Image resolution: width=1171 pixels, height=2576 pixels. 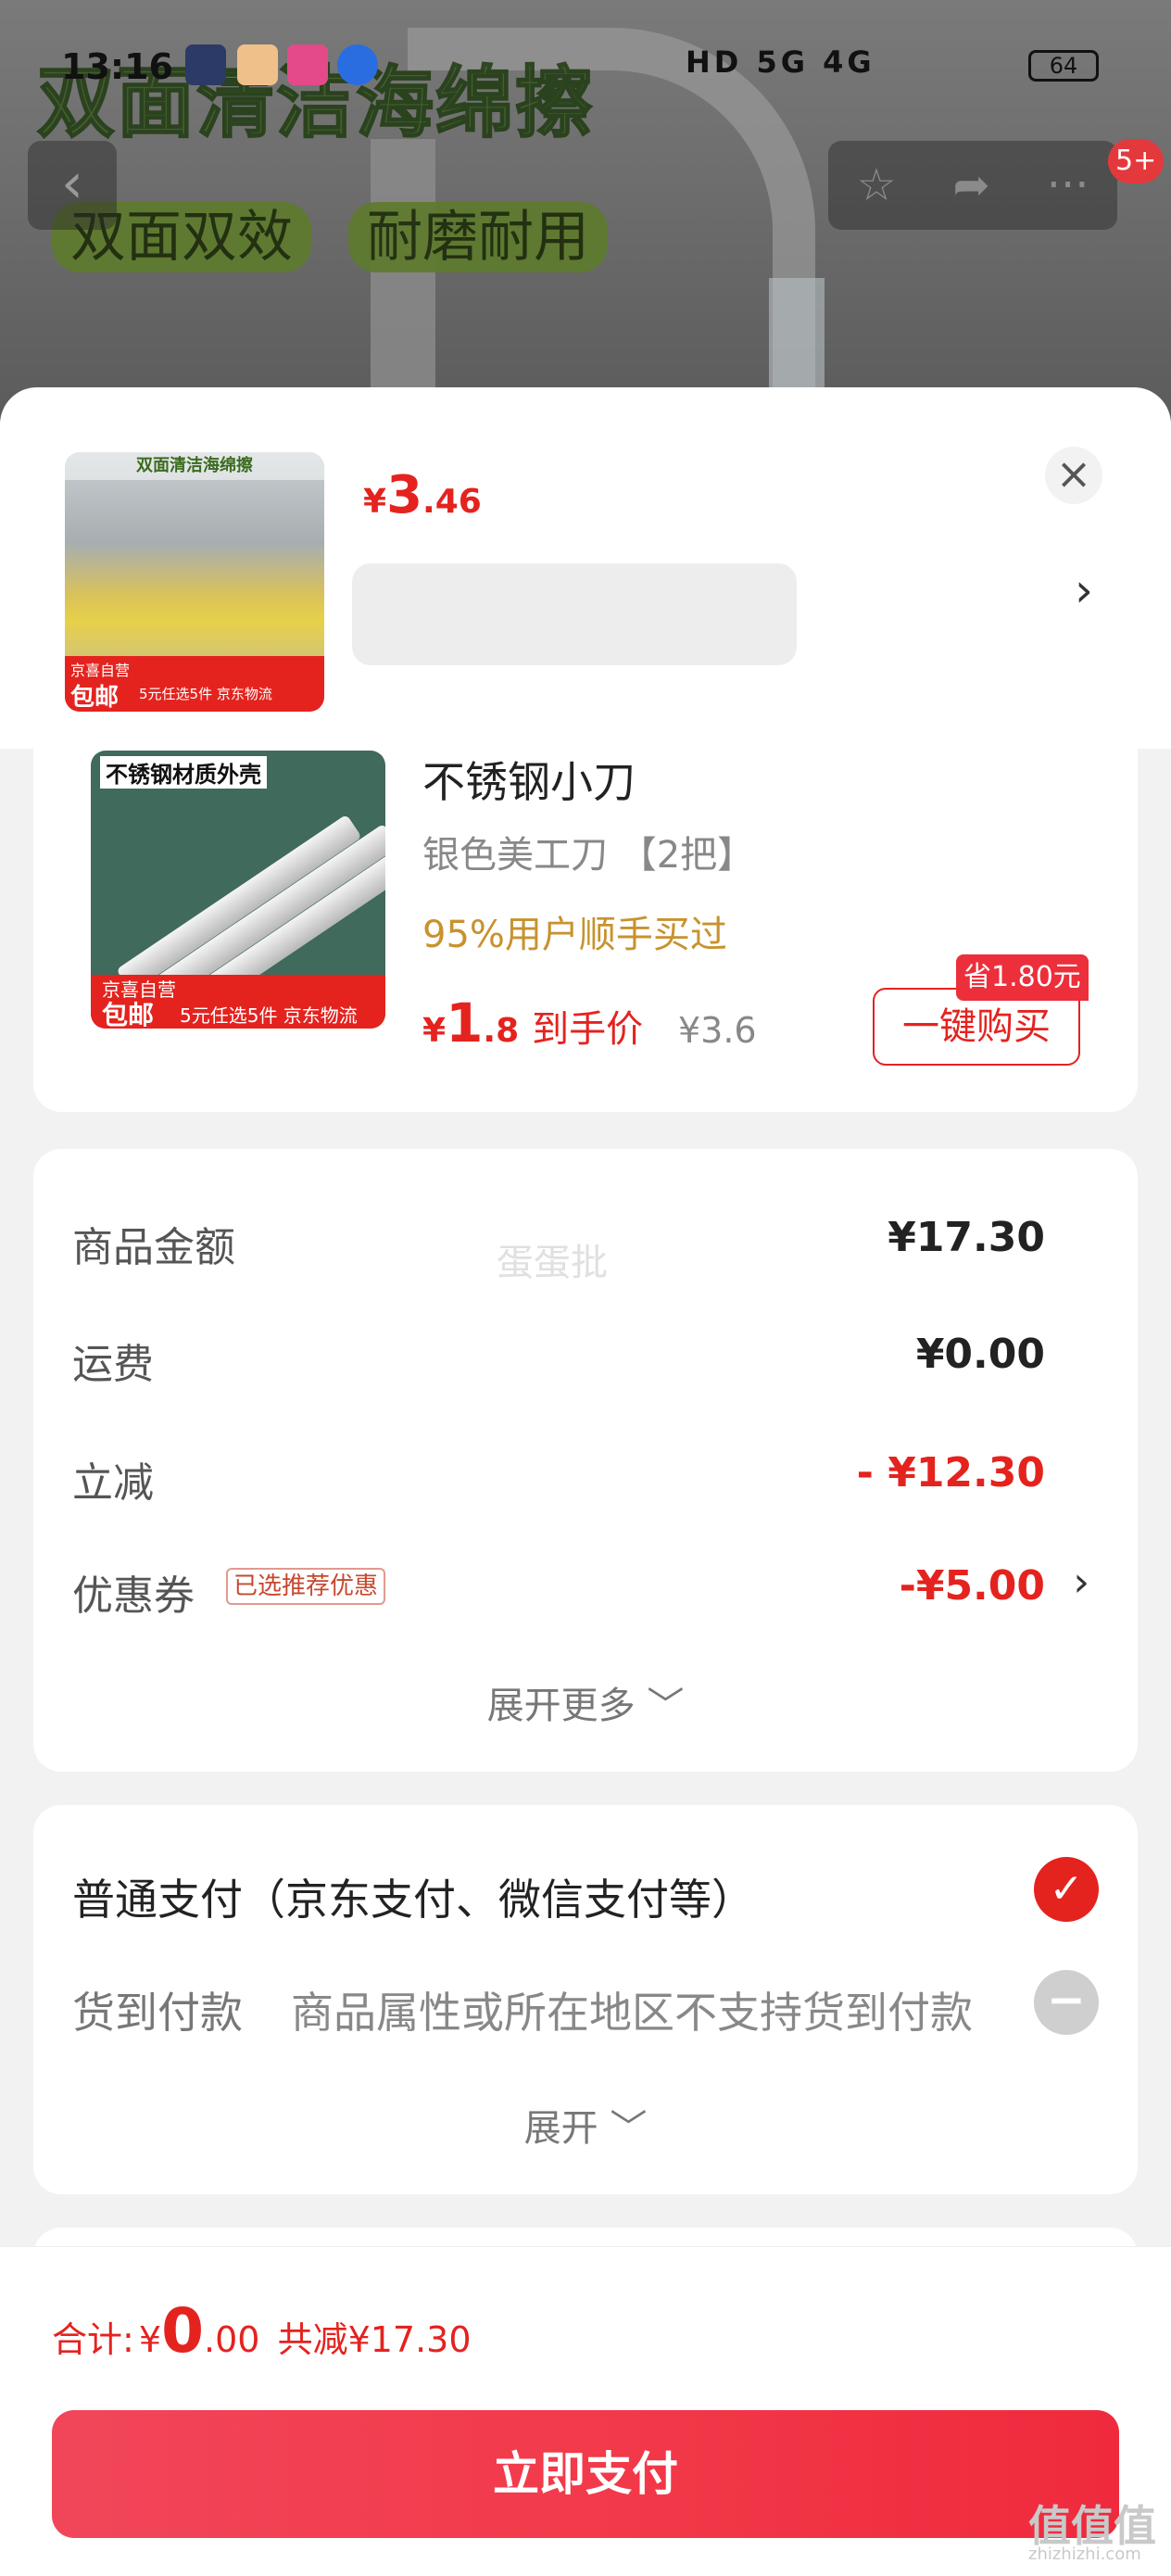 I want to click on savings-badge: 省1.80元, so click(x=1023, y=978).